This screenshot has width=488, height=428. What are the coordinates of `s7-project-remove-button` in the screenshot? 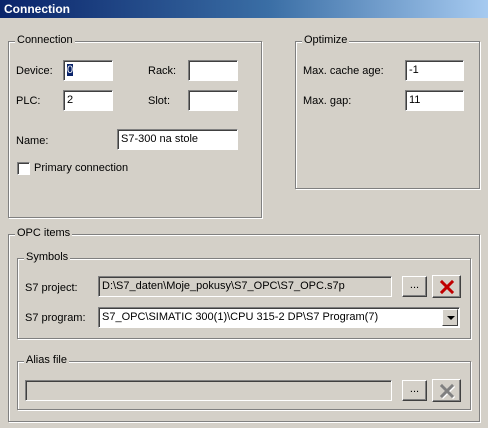 It's located at (446, 286).